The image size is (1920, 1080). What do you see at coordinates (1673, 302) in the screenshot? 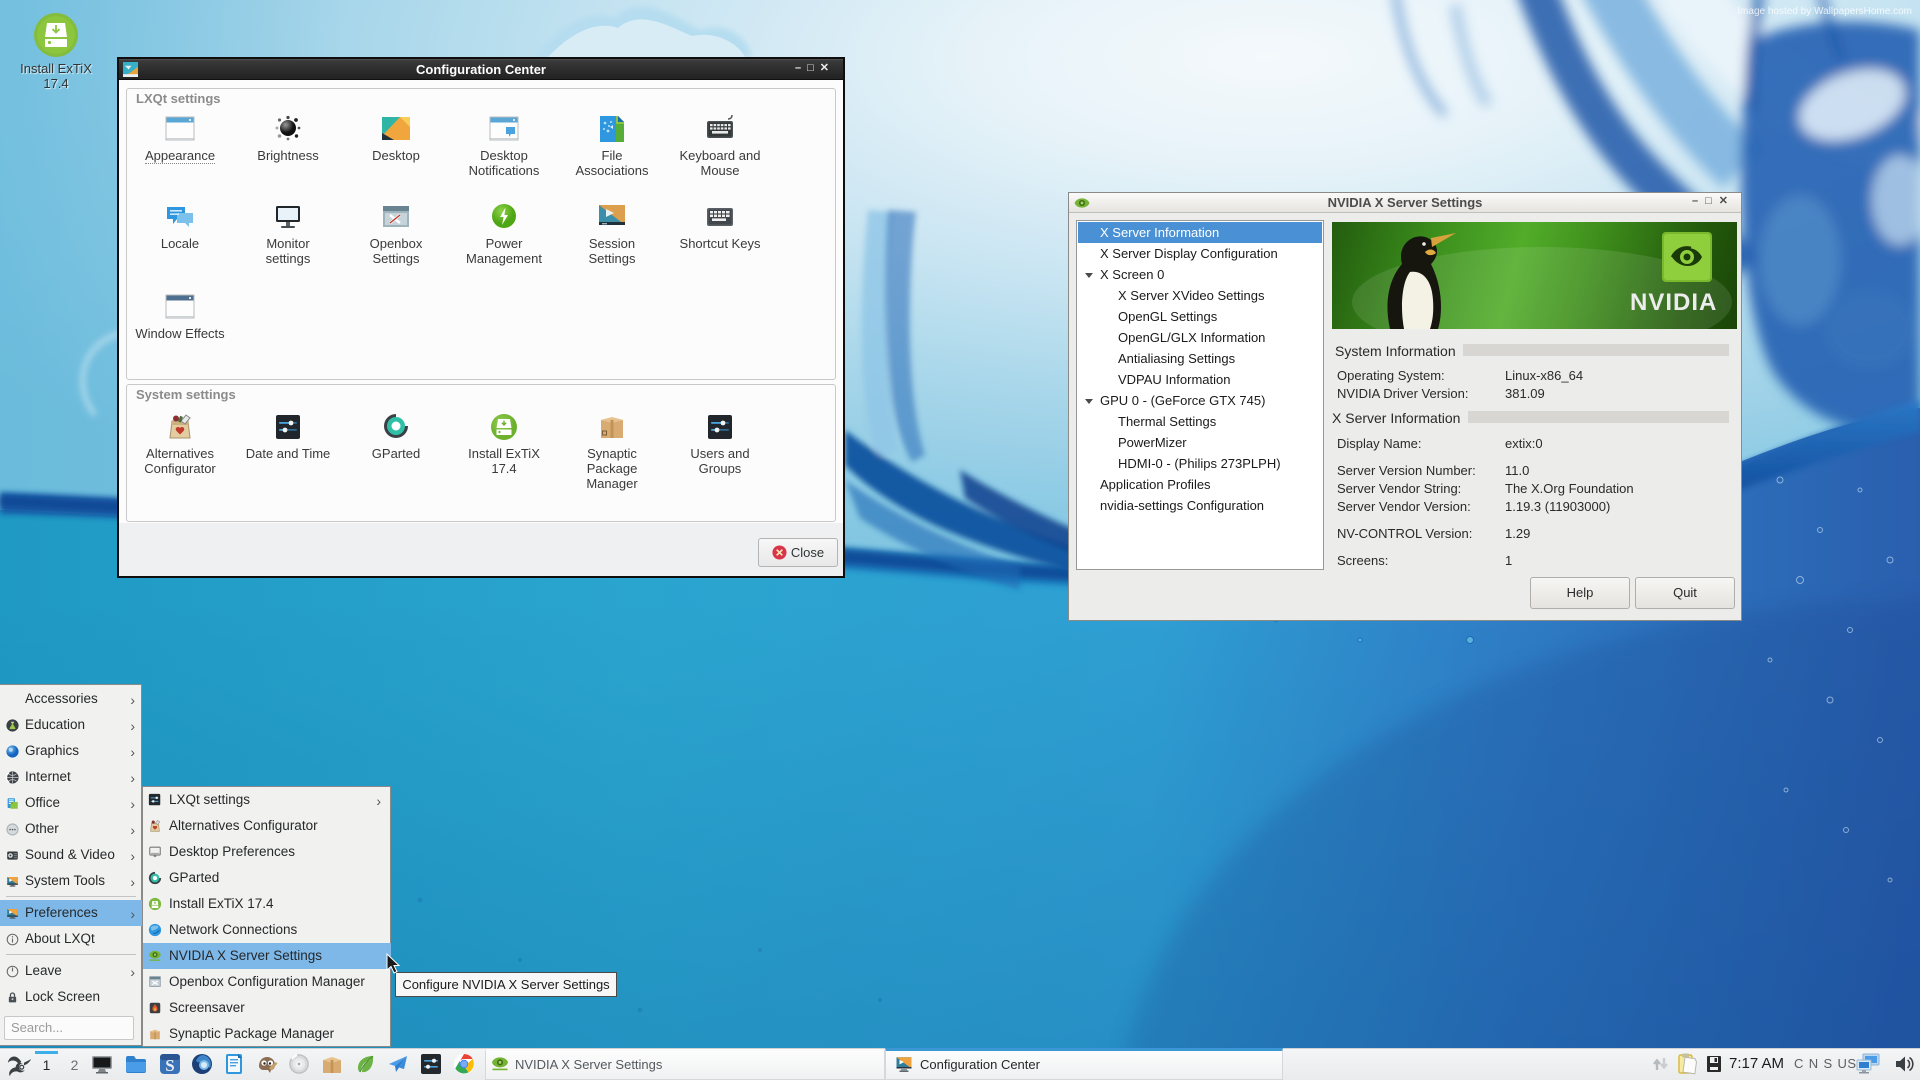
I see `svg-text: NVIDIA` at bounding box center [1673, 302].